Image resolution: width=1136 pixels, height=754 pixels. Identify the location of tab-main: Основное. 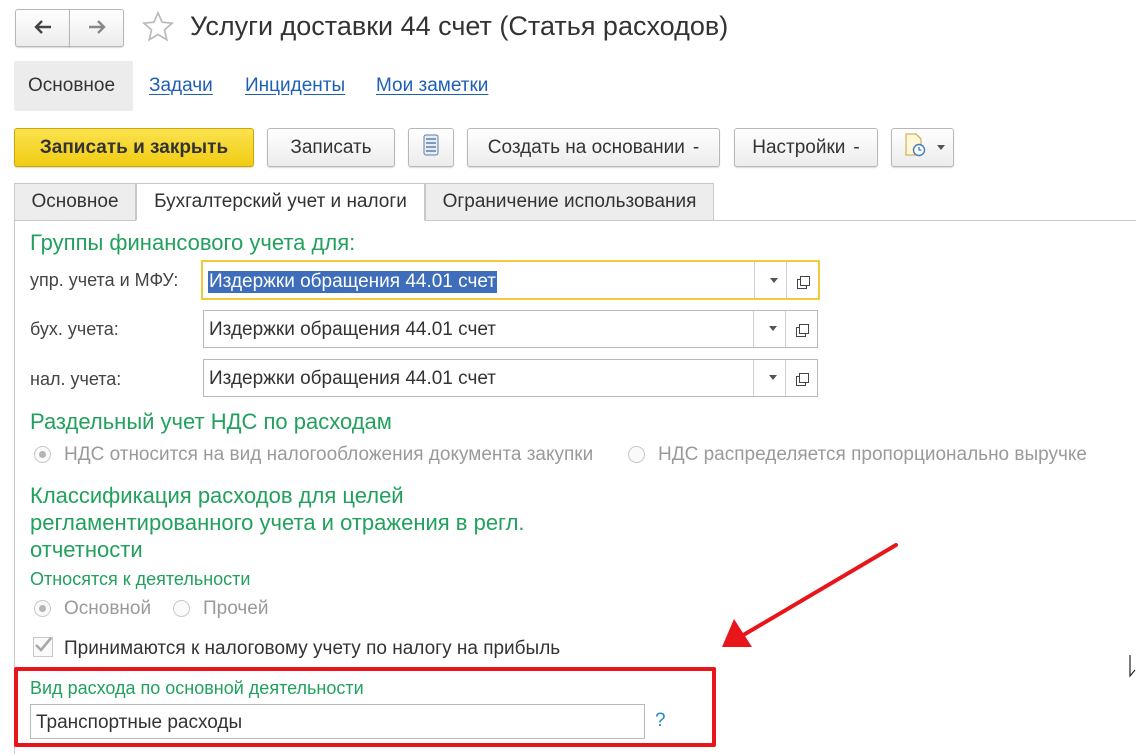
(75, 202).